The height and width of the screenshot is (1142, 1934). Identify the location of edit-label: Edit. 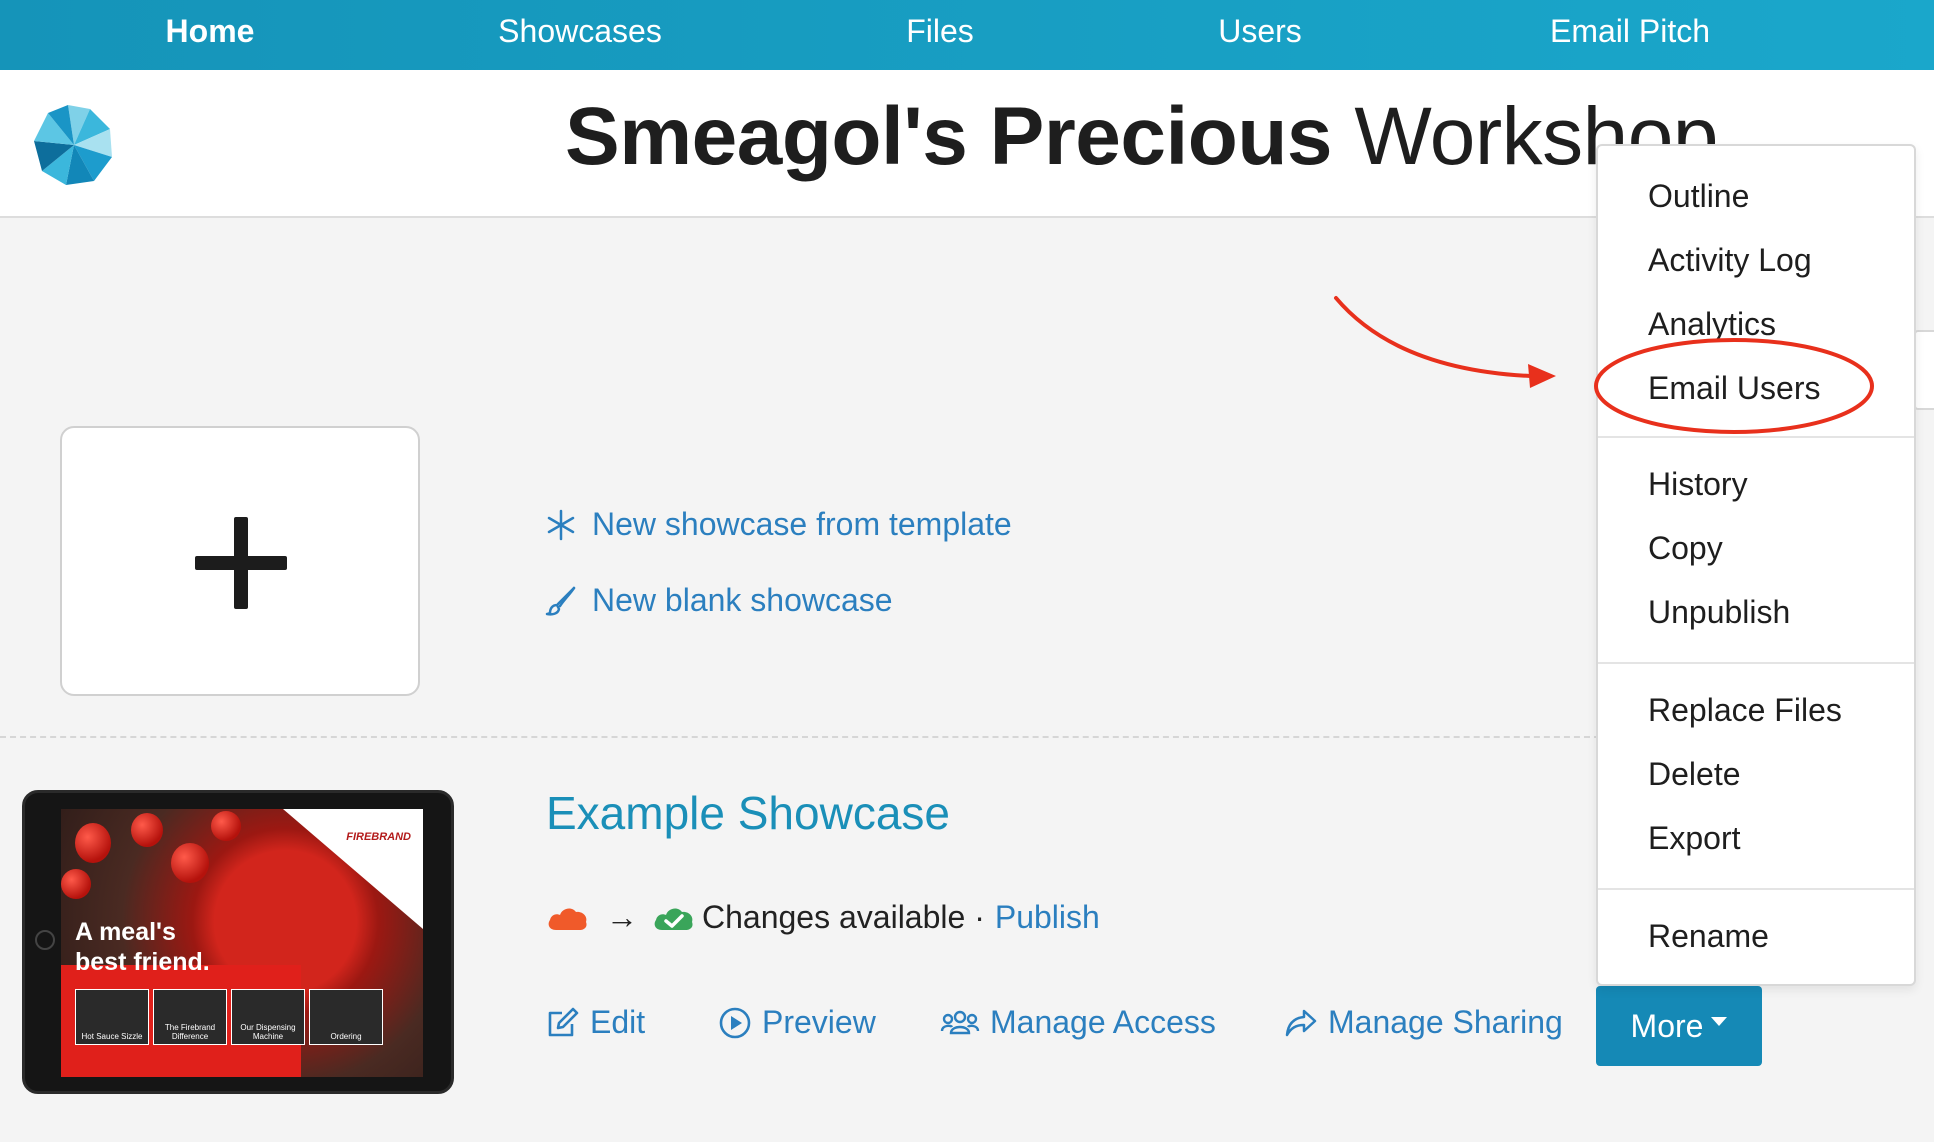
(618, 1022).